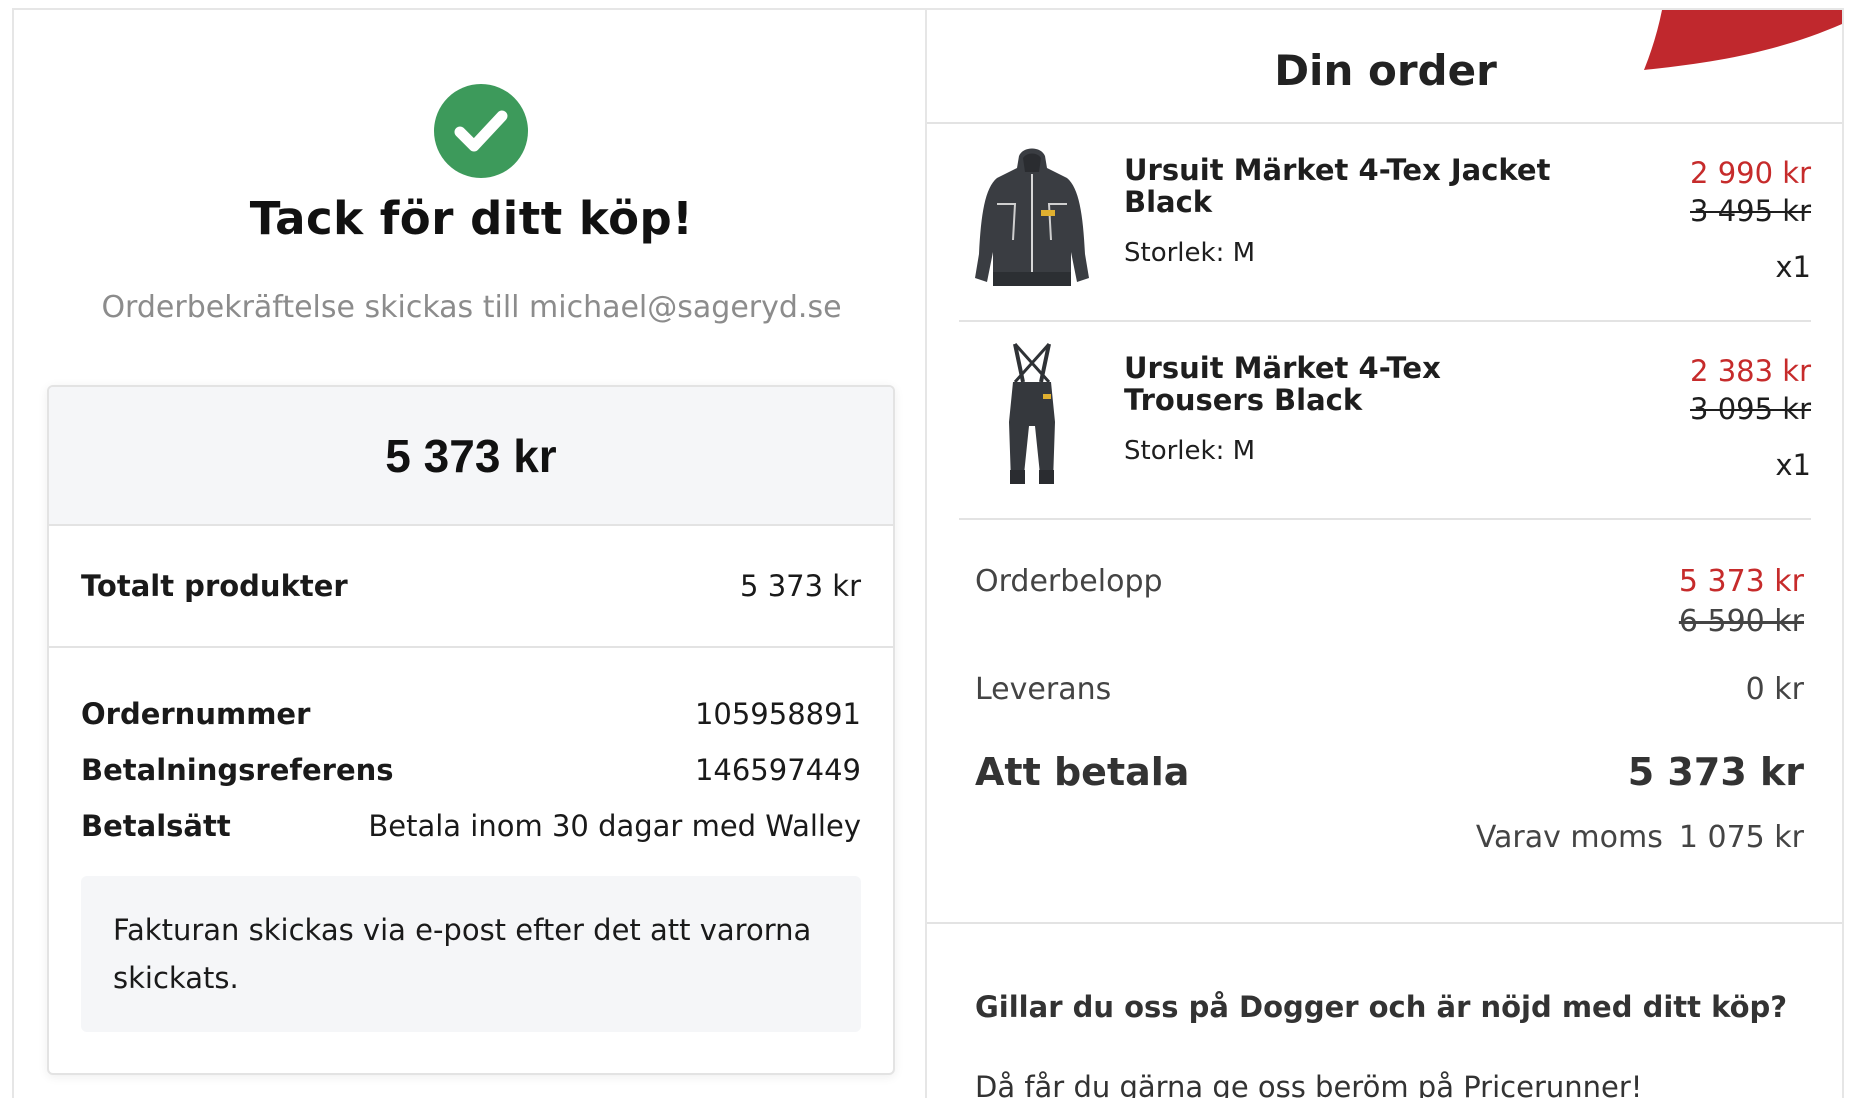 The image size is (1860, 1098). What do you see at coordinates (471, 456) in the screenshot?
I see `summary-total: 5 373 kr` at bounding box center [471, 456].